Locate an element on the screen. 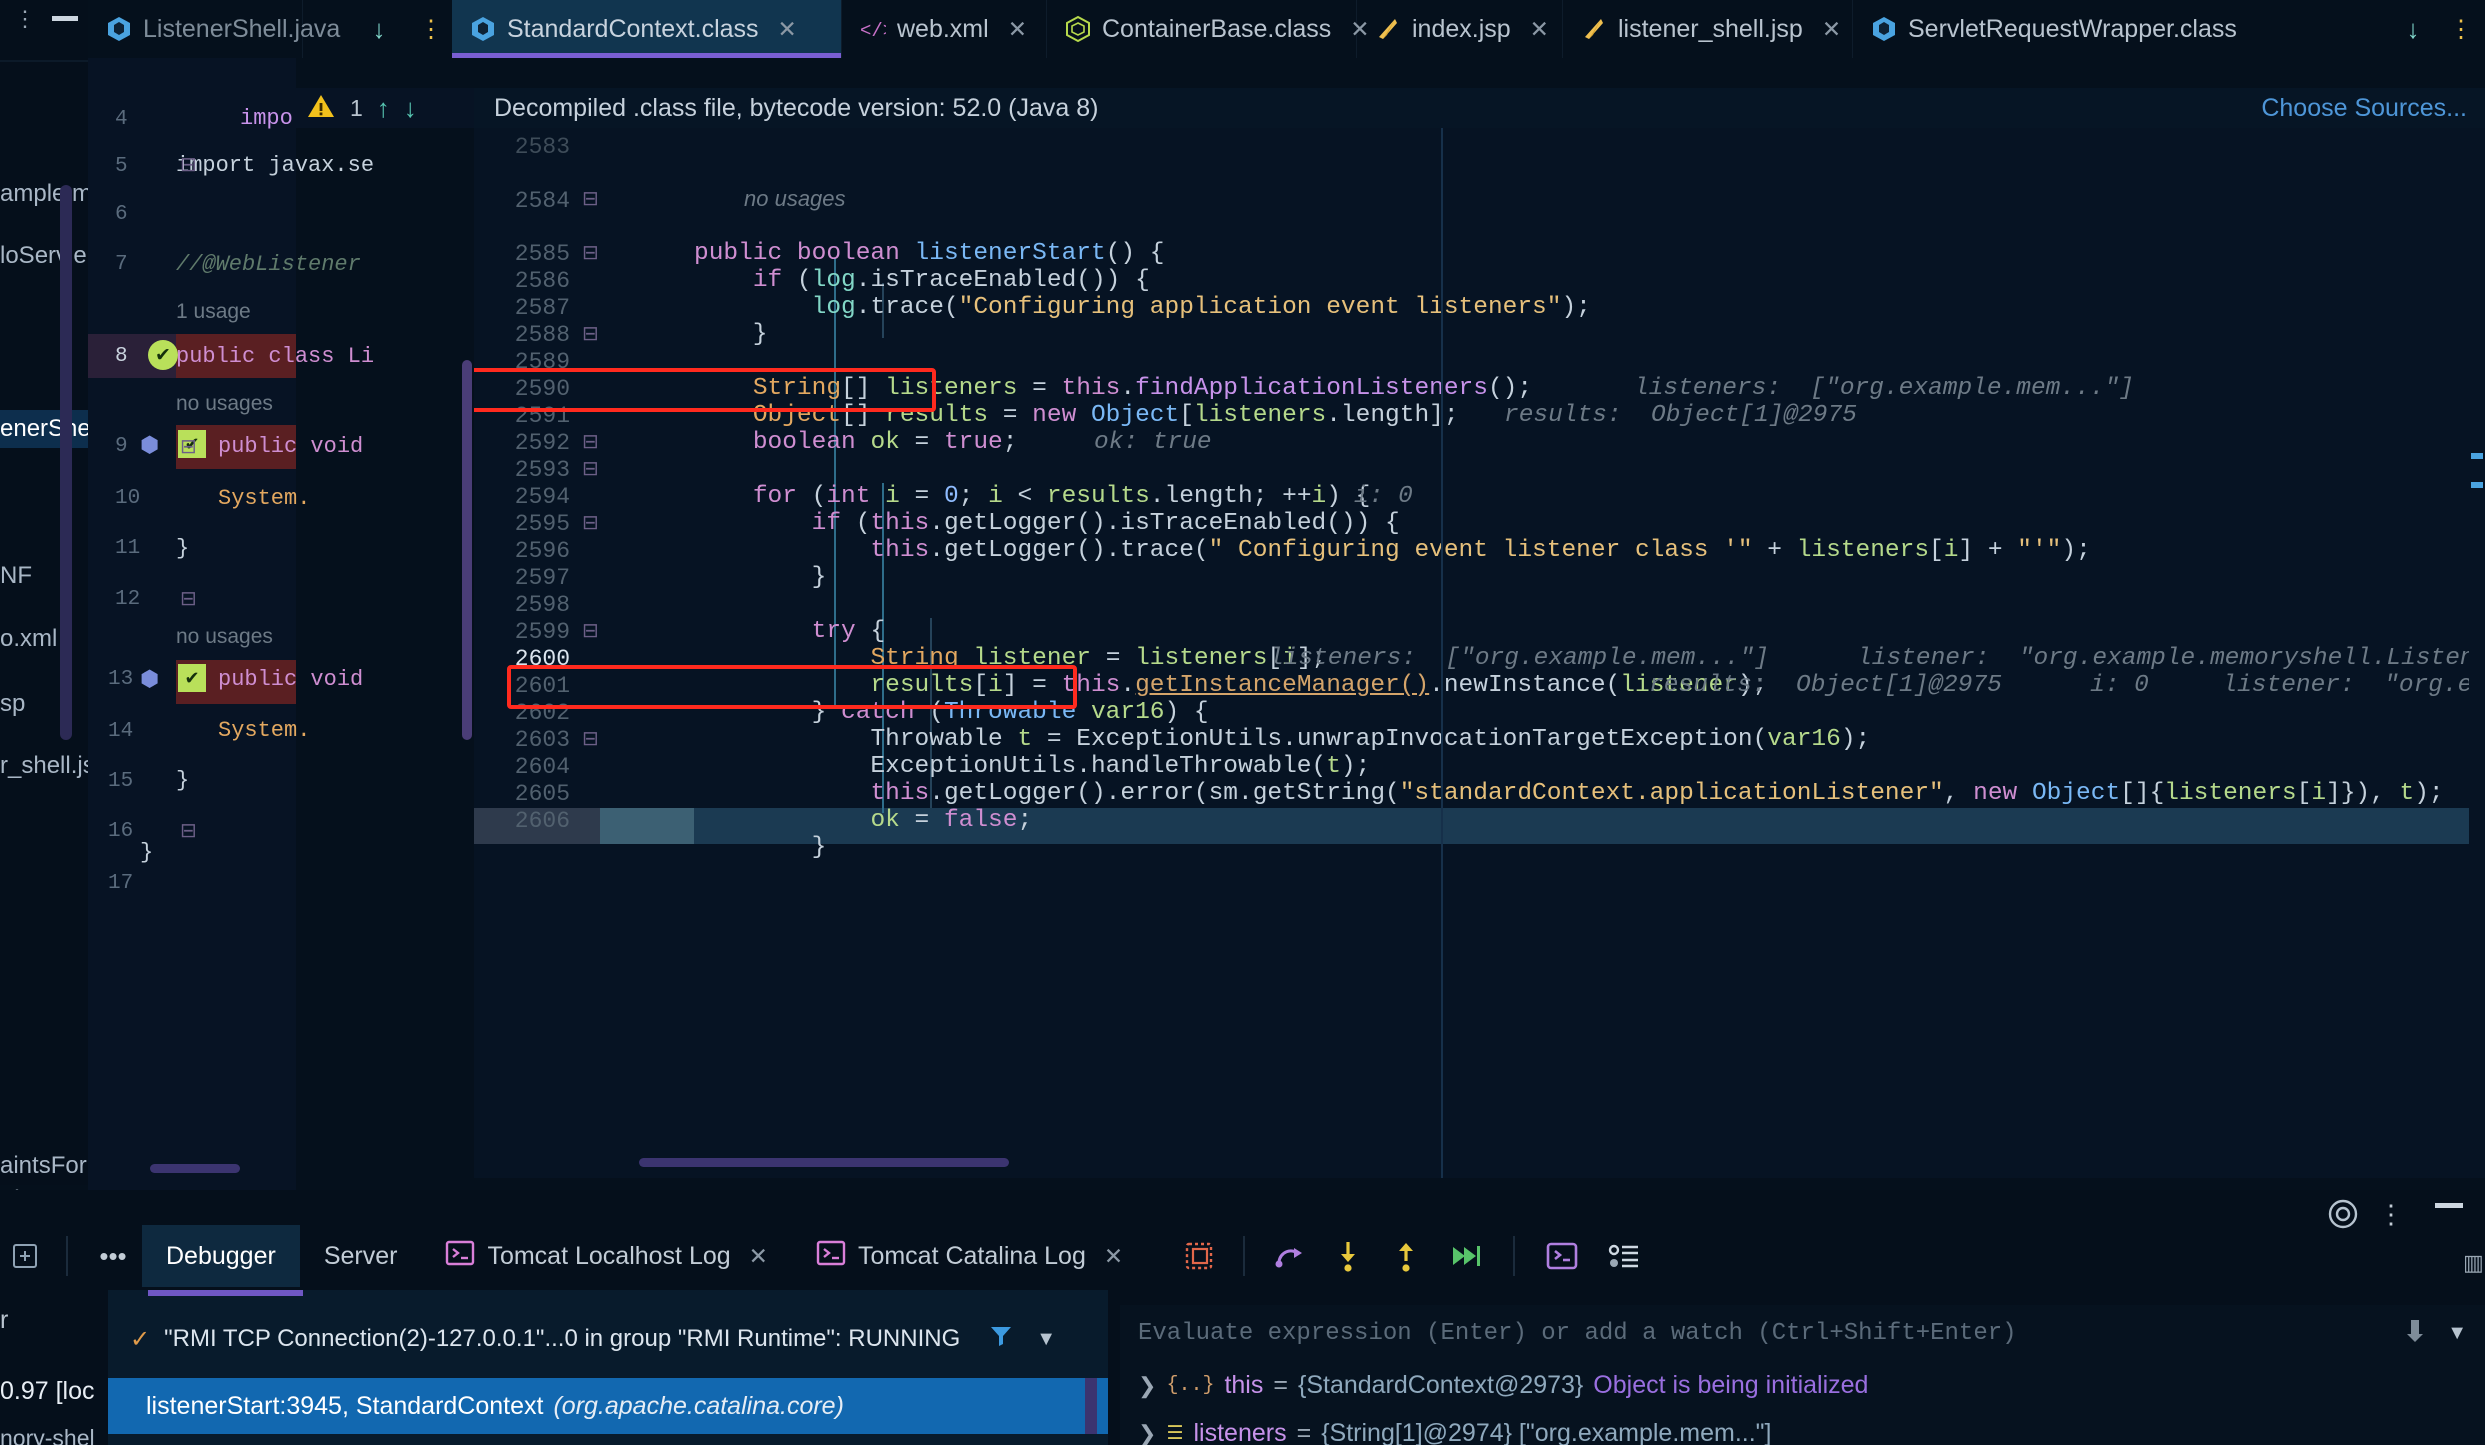 This screenshot has height=1445, width=2485. add-tab-icon is located at coordinates (25, 1256).